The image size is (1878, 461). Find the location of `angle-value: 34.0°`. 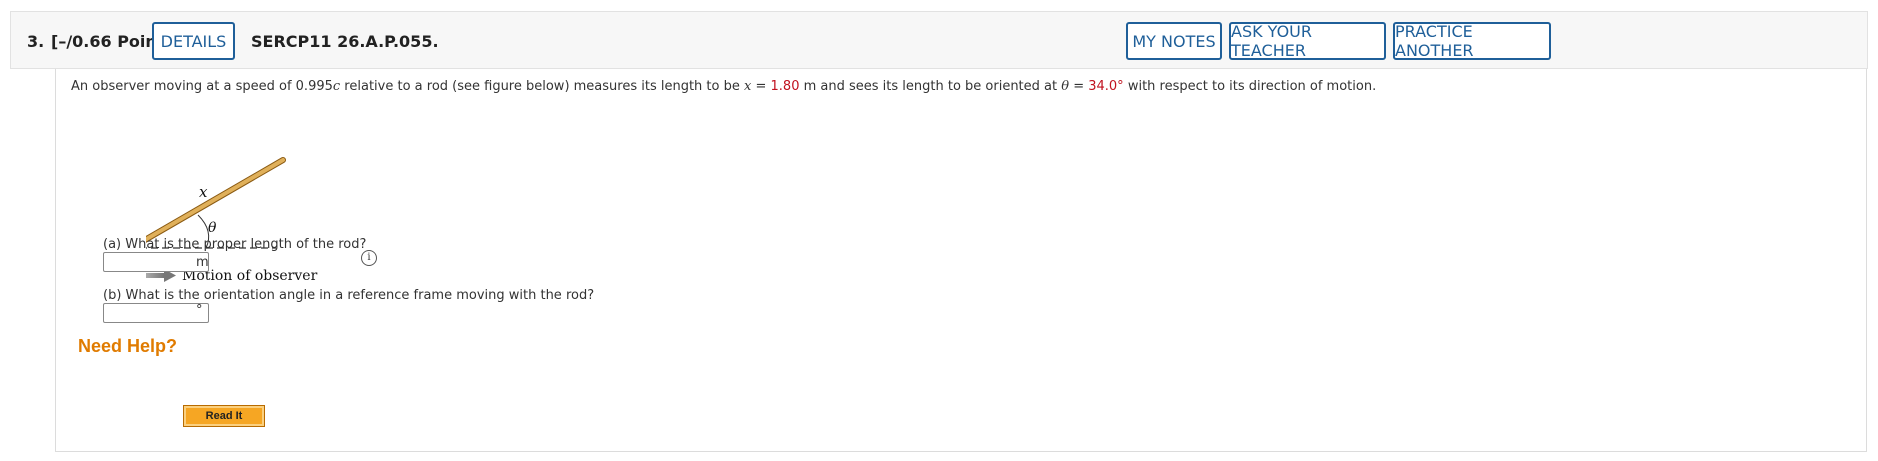

angle-value: 34.0° is located at coordinates (1106, 86).